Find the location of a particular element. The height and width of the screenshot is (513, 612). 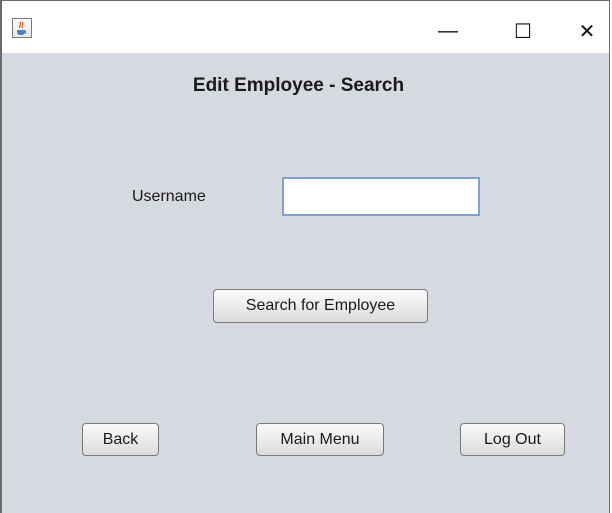

close-icon: ✕ is located at coordinates (587, 31).